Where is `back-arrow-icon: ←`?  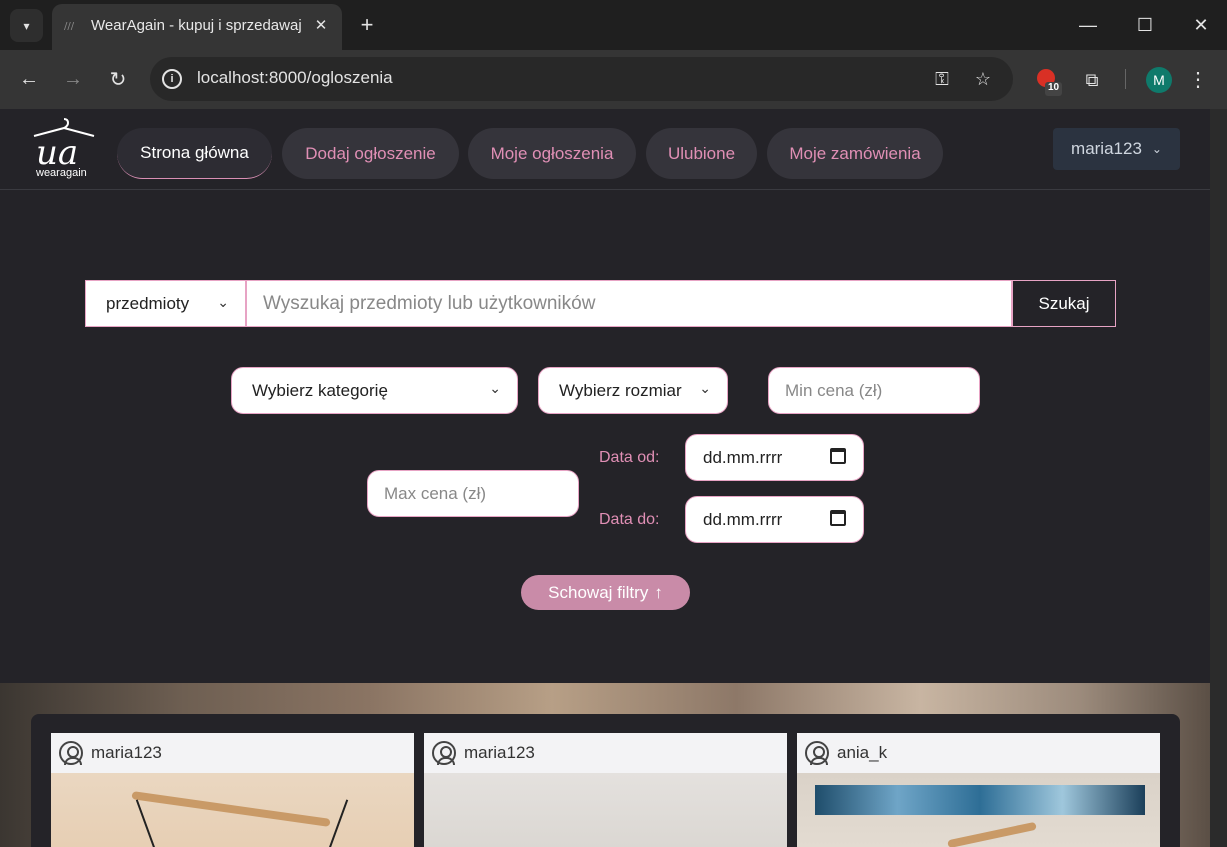 back-arrow-icon: ← is located at coordinates (29, 79).